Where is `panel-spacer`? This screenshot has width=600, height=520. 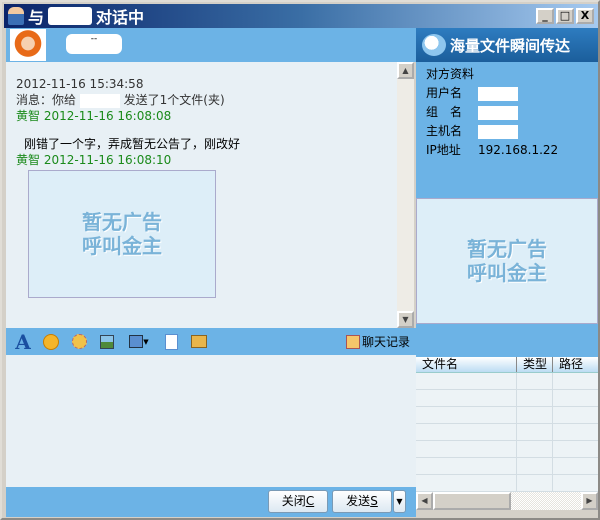
panel-spacer is located at coordinates (507, 340).